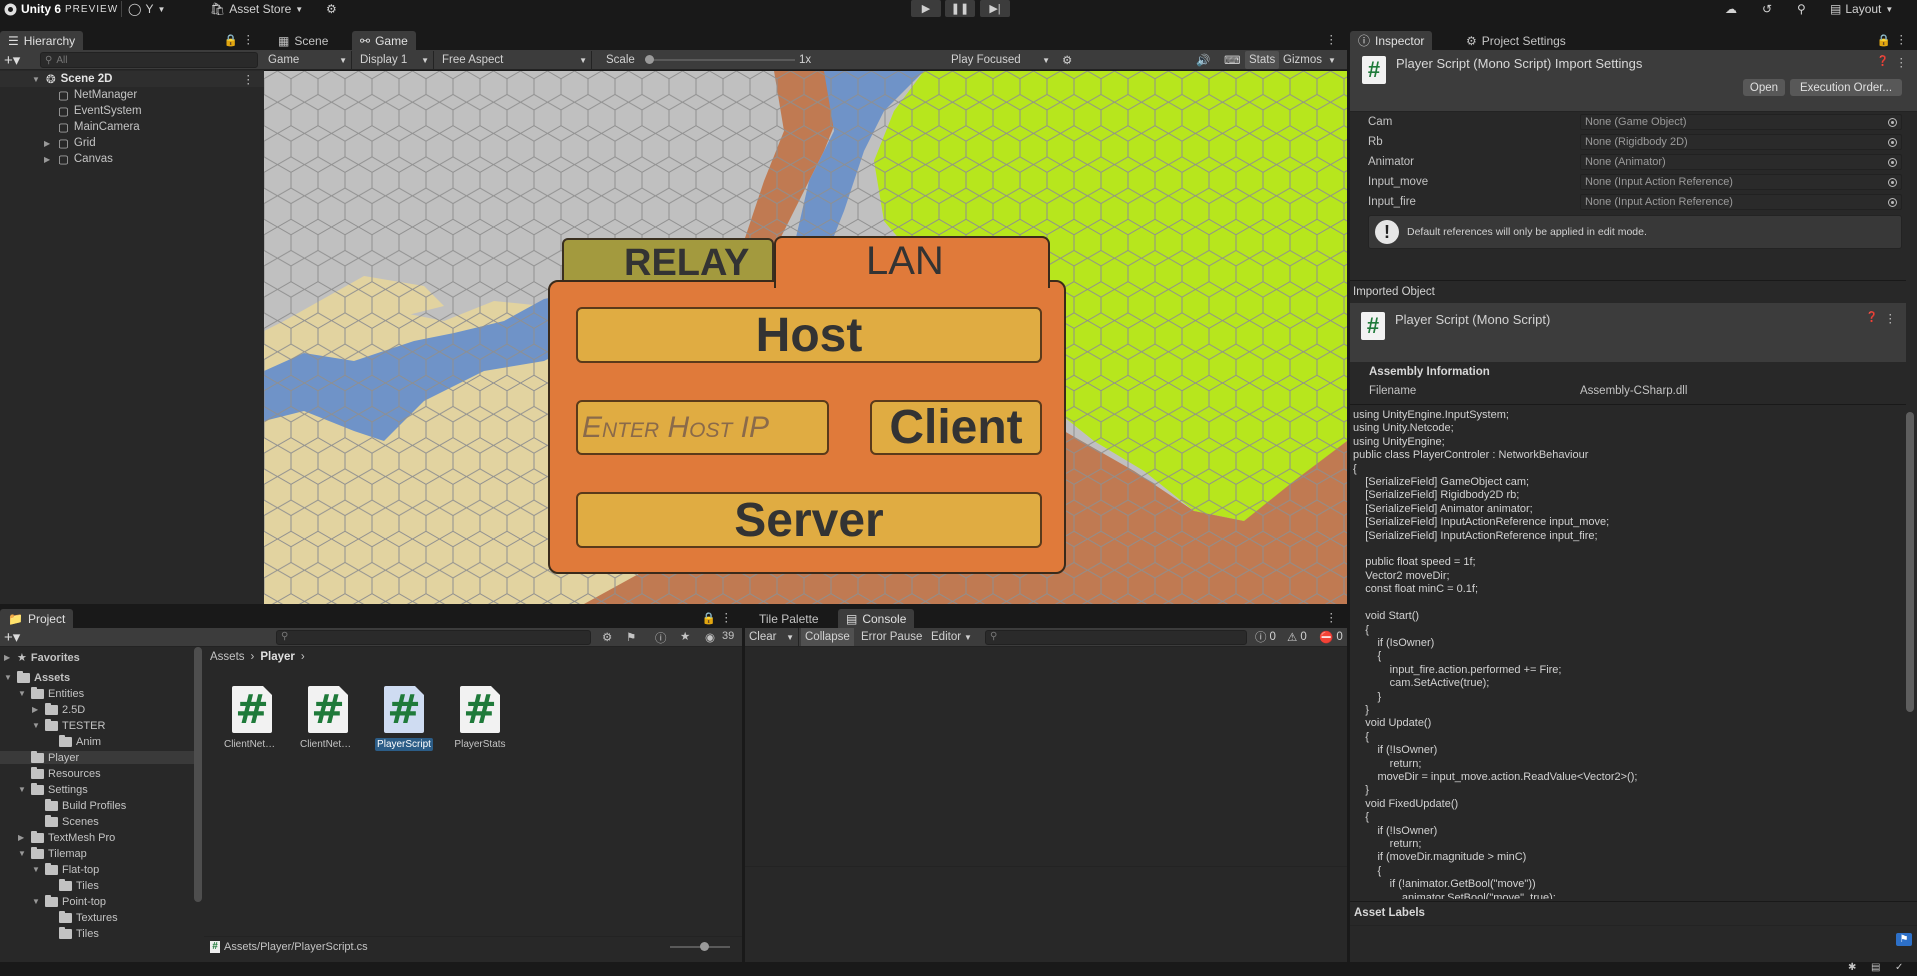  I want to click on tab-scene: ▦ Scene, so click(303, 40).